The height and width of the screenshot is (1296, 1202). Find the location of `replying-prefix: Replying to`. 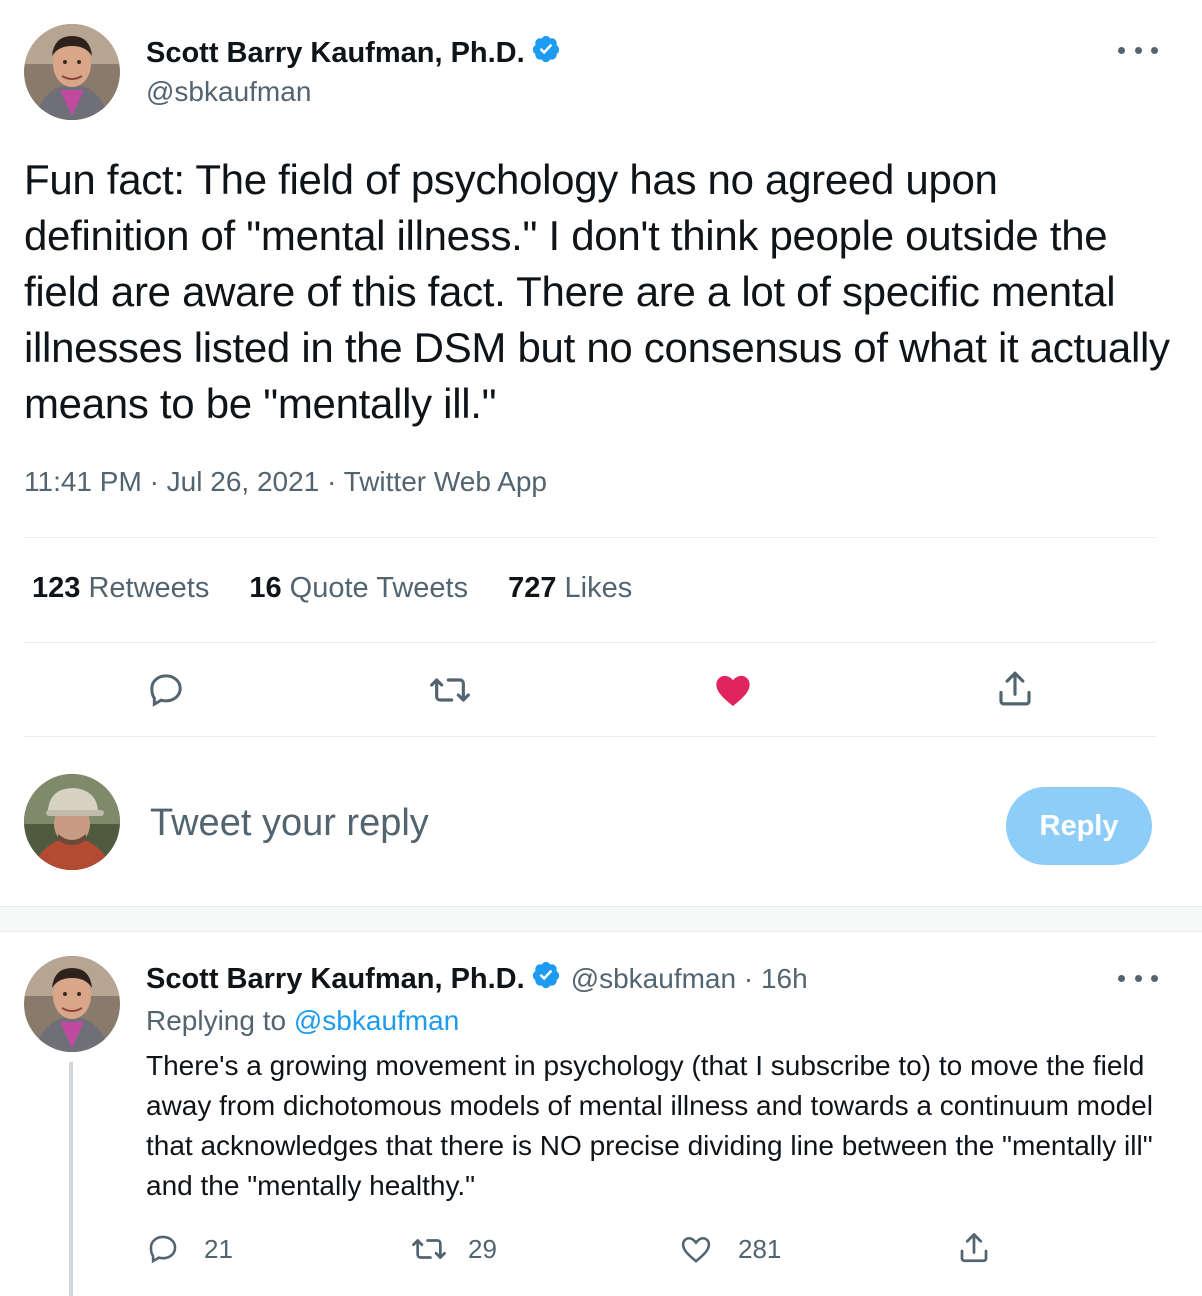

replying-prefix: Replying to is located at coordinates (216, 1020).